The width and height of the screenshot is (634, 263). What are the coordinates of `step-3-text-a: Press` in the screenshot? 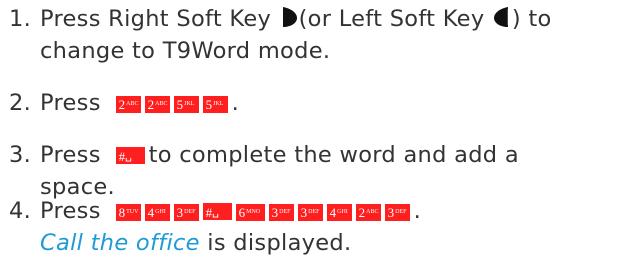 It's located at (70, 155).